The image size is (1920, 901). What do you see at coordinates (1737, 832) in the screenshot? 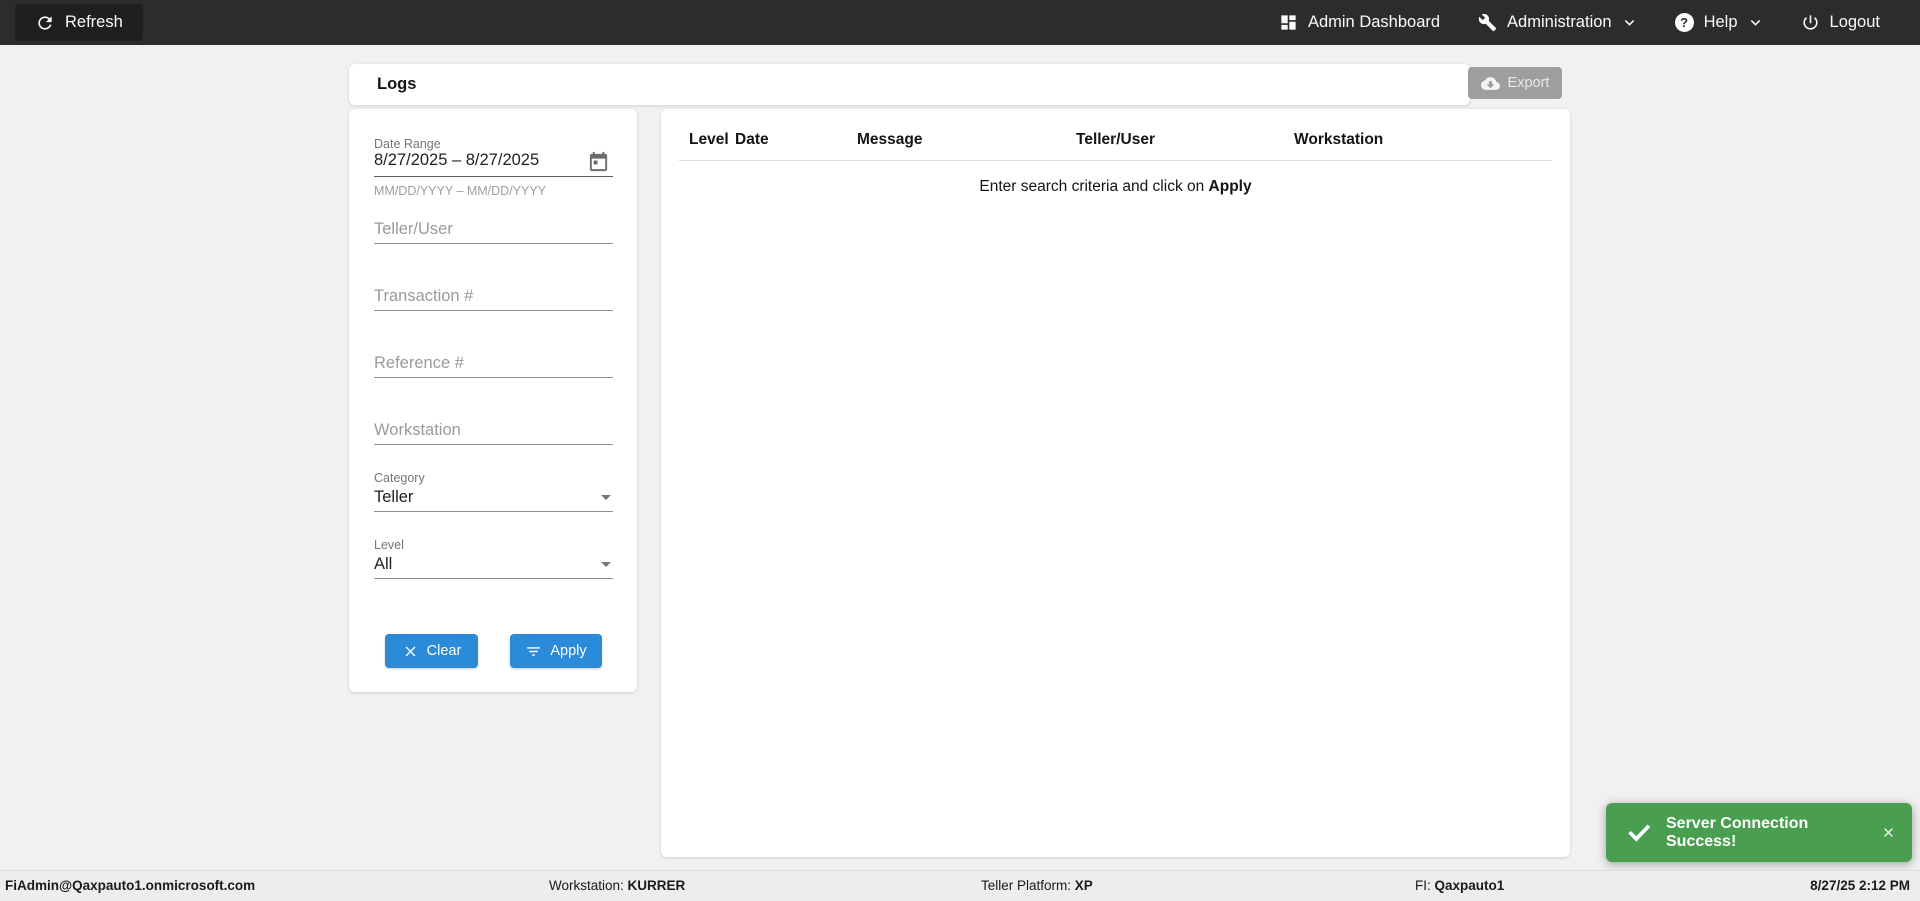
I see `toast-message: Server Connection Success!` at bounding box center [1737, 832].